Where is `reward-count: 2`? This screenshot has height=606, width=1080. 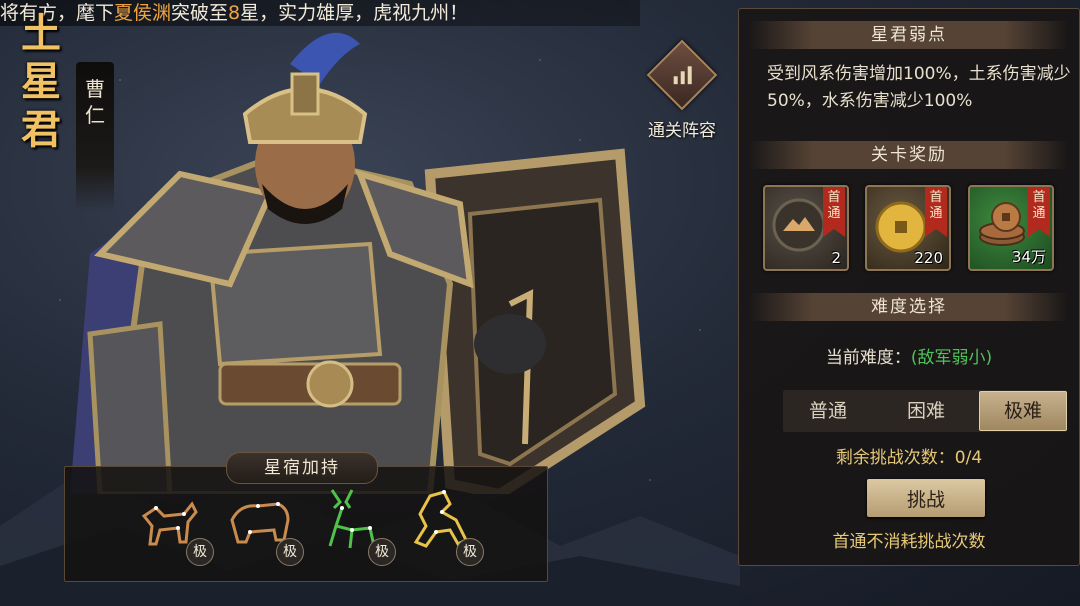 reward-count: 2 is located at coordinates (836, 258).